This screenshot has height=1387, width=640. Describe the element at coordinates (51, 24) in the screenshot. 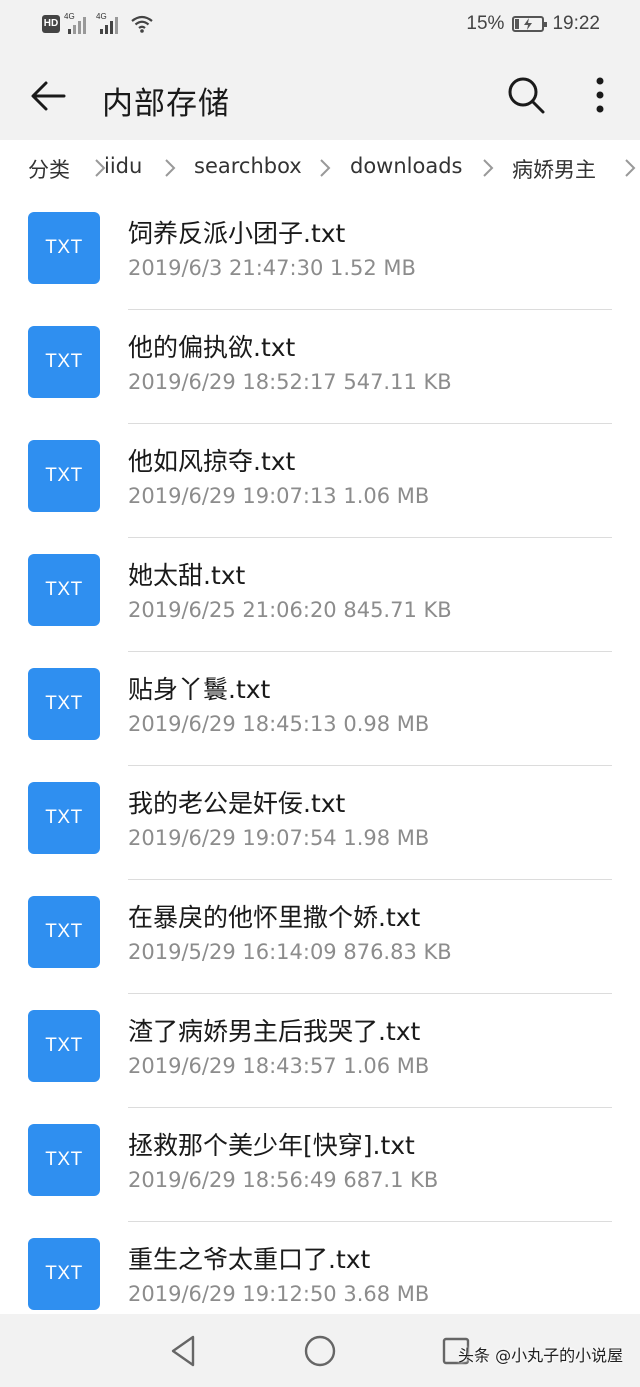

I see `hd-badge: HD` at that location.